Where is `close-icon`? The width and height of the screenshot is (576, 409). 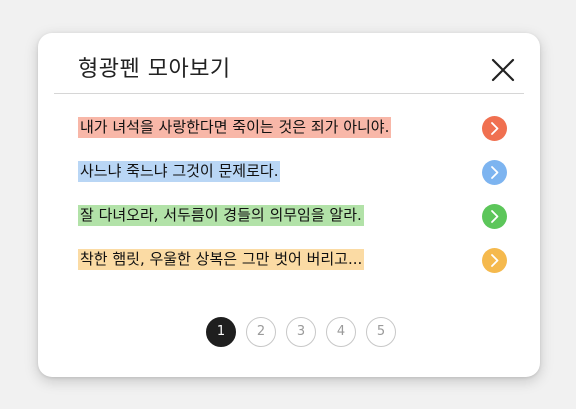
close-icon is located at coordinates (503, 70).